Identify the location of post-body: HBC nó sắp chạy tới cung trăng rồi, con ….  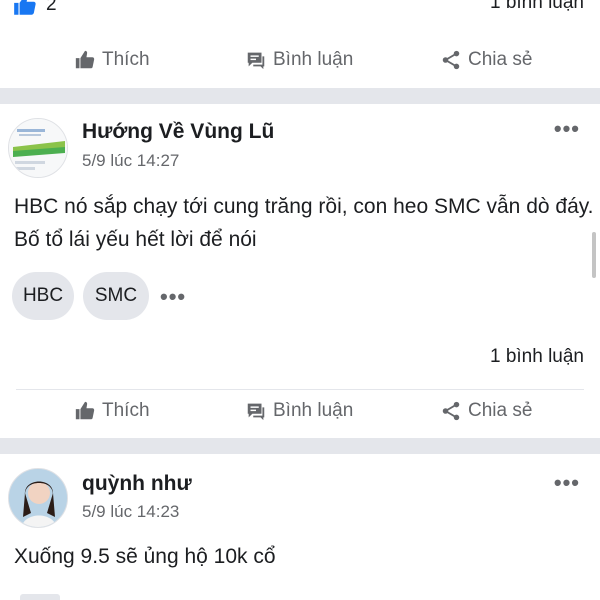
(304, 223).